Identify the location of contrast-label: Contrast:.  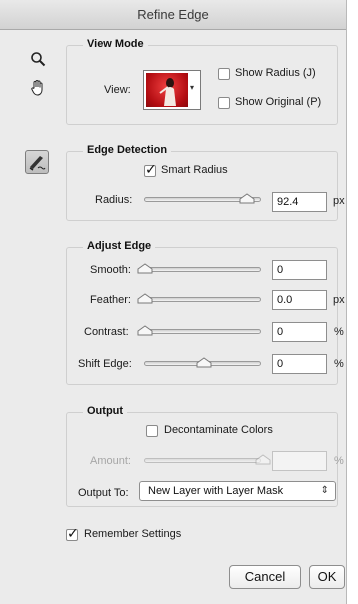
(106, 332).